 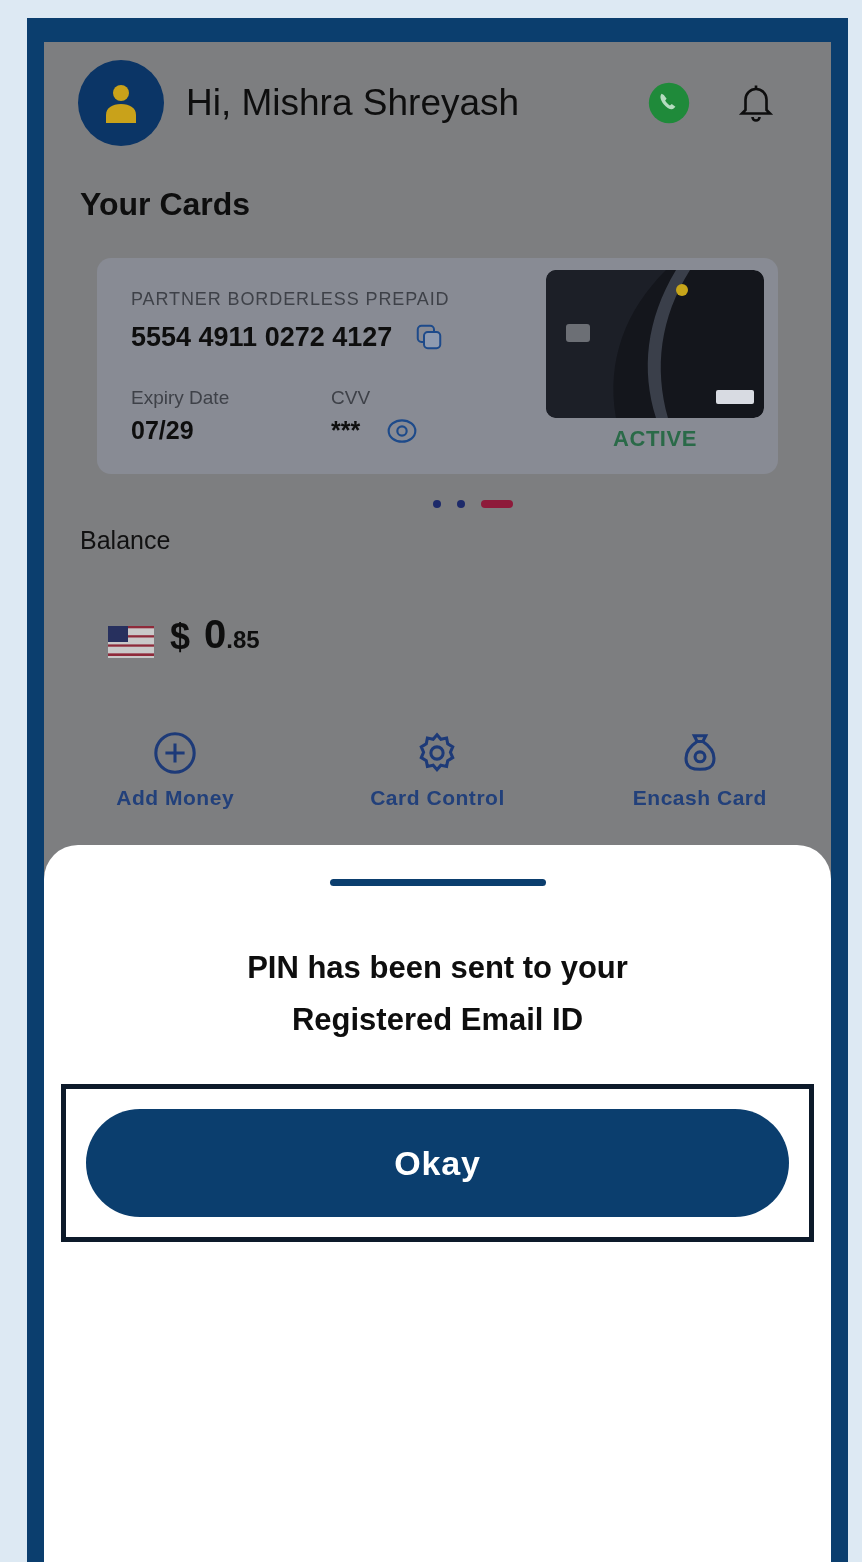 What do you see at coordinates (180, 636) in the screenshot?
I see `currency-symbol: $` at bounding box center [180, 636].